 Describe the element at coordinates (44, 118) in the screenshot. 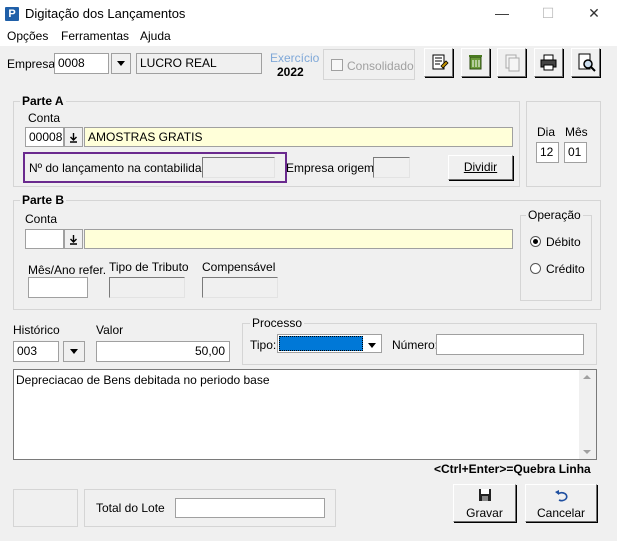

I see `parte-a-conta-label: Conta` at that location.